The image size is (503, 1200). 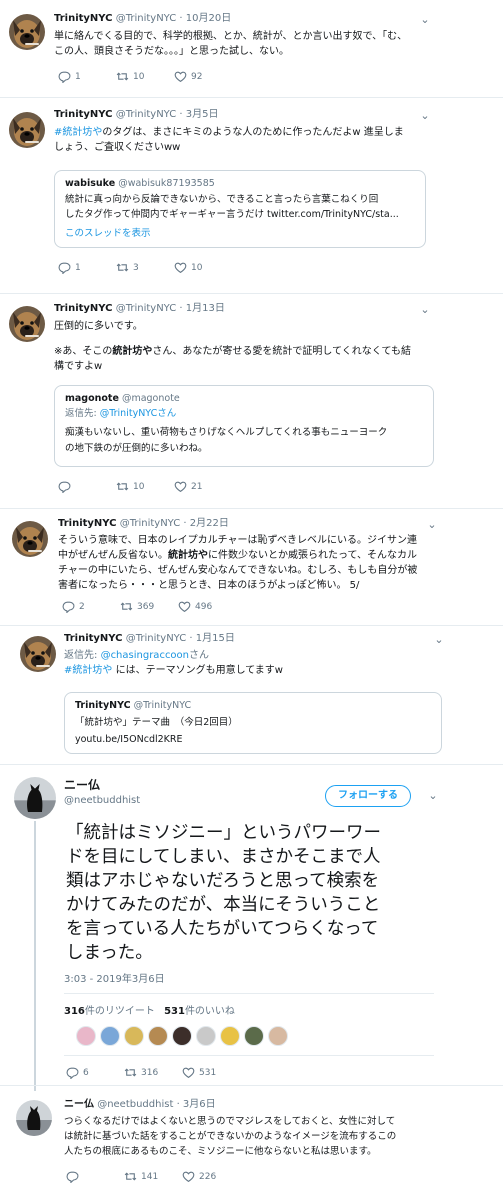 What do you see at coordinates (74, 1011) in the screenshot?
I see `retweet-total: 316` at bounding box center [74, 1011].